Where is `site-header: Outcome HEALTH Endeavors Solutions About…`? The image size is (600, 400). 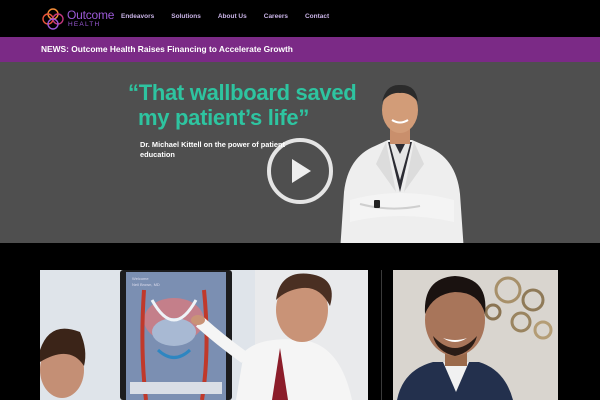
site-header: Outcome HEALTH Endeavors Solutions About… is located at coordinates (300, 18).